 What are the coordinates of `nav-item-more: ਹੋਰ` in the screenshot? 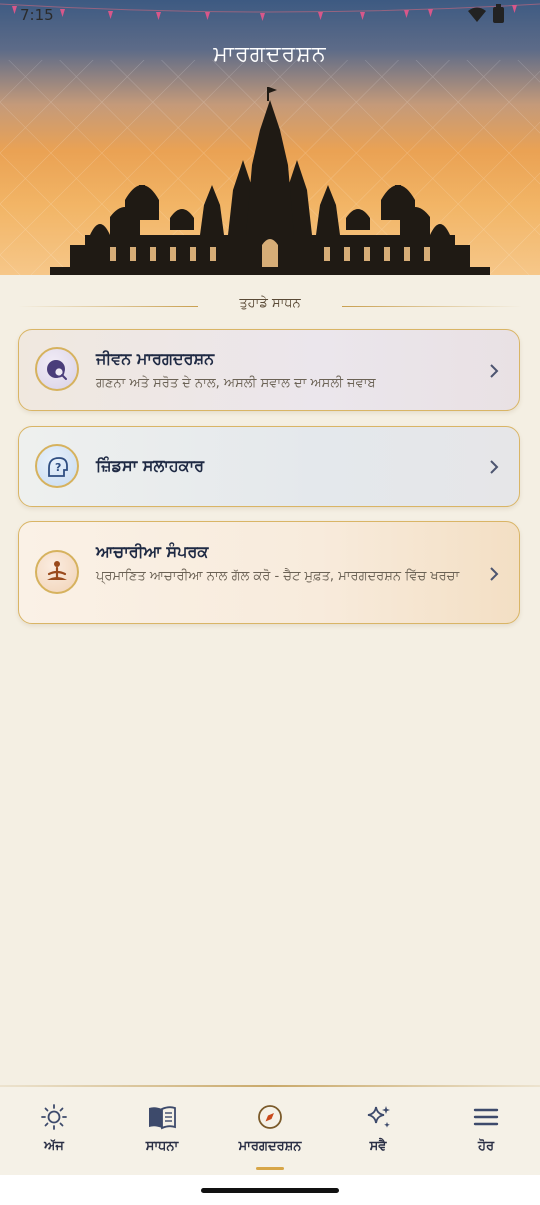 It's located at (486, 1129).